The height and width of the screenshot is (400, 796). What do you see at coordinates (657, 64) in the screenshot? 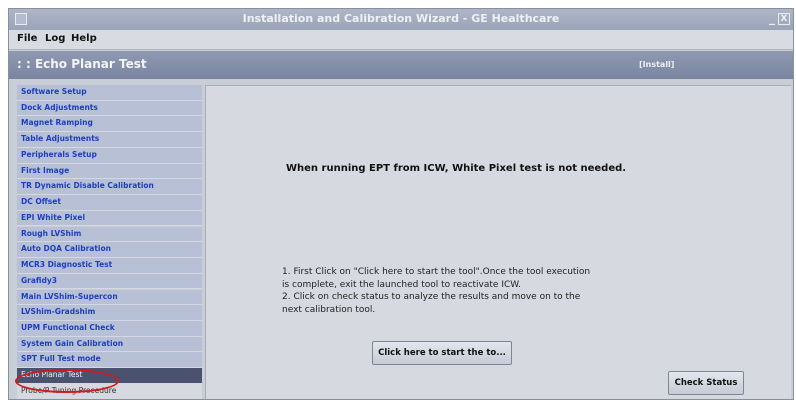
I see `install-tag: [Install]` at bounding box center [657, 64].